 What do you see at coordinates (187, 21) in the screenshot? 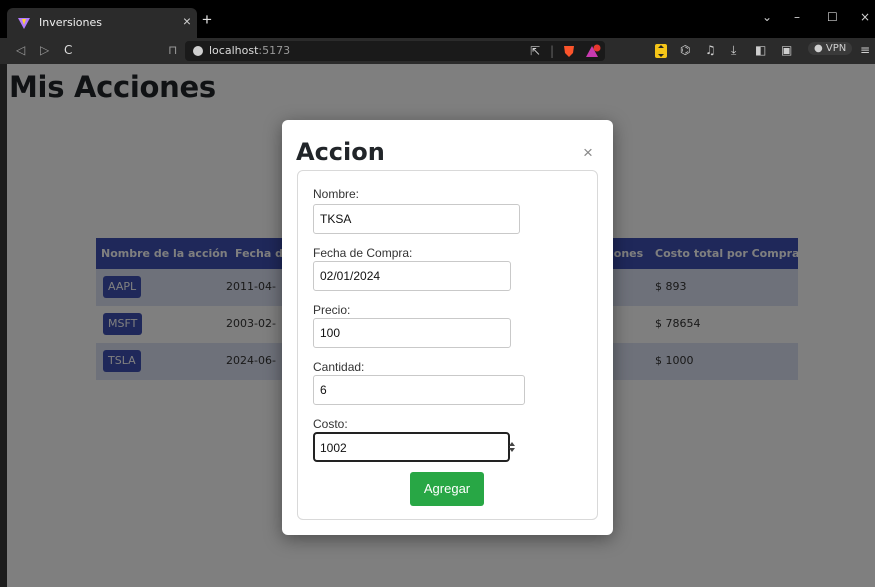
I see `tab-close-icon: ×` at bounding box center [187, 21].